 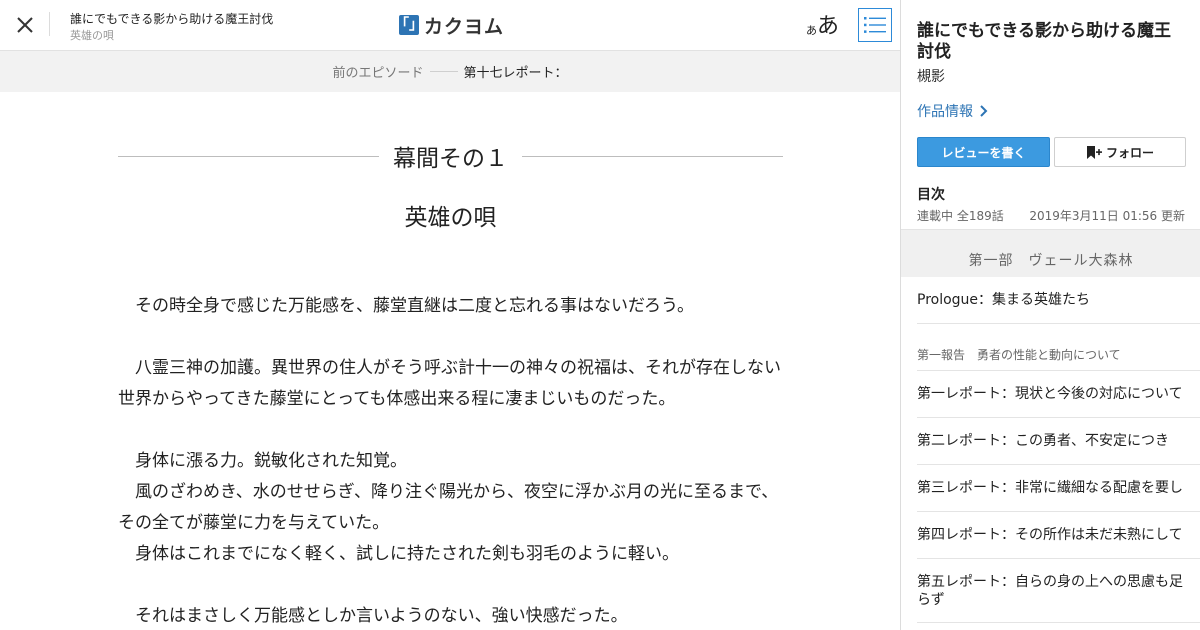 I want to click on prev-episode-label: 前のエピソード, so click(x=377, y=71).